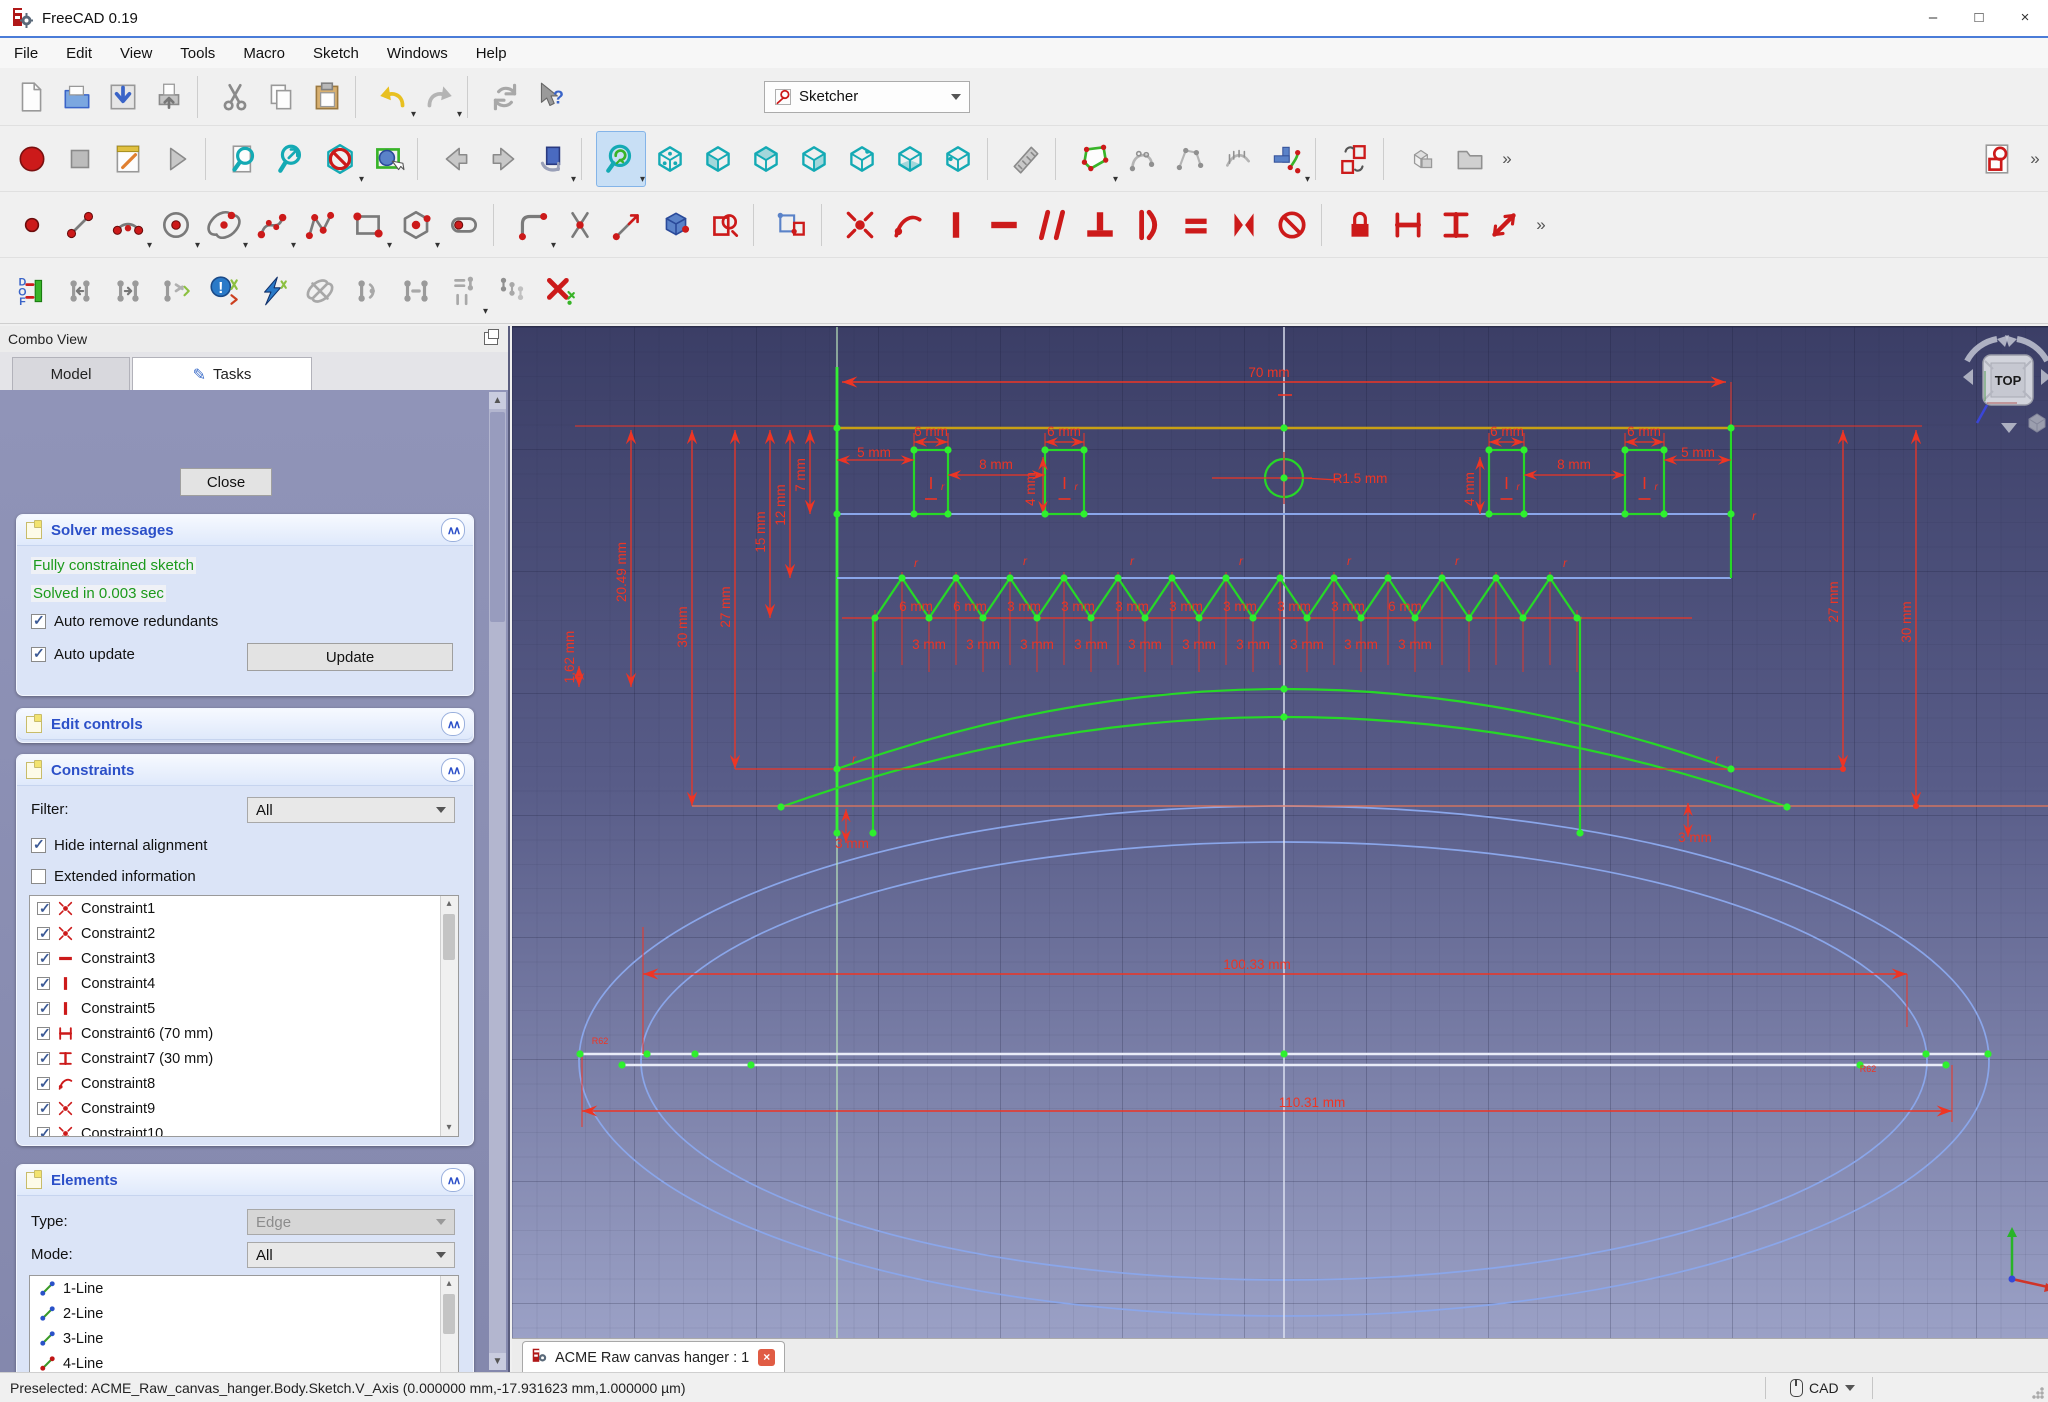 The image size is (2048, 1402). What do you see at coordinates (351, 810) in the screenshot?
I see `constraint-filter-dropdown: All` at bounding box center [351, 810].